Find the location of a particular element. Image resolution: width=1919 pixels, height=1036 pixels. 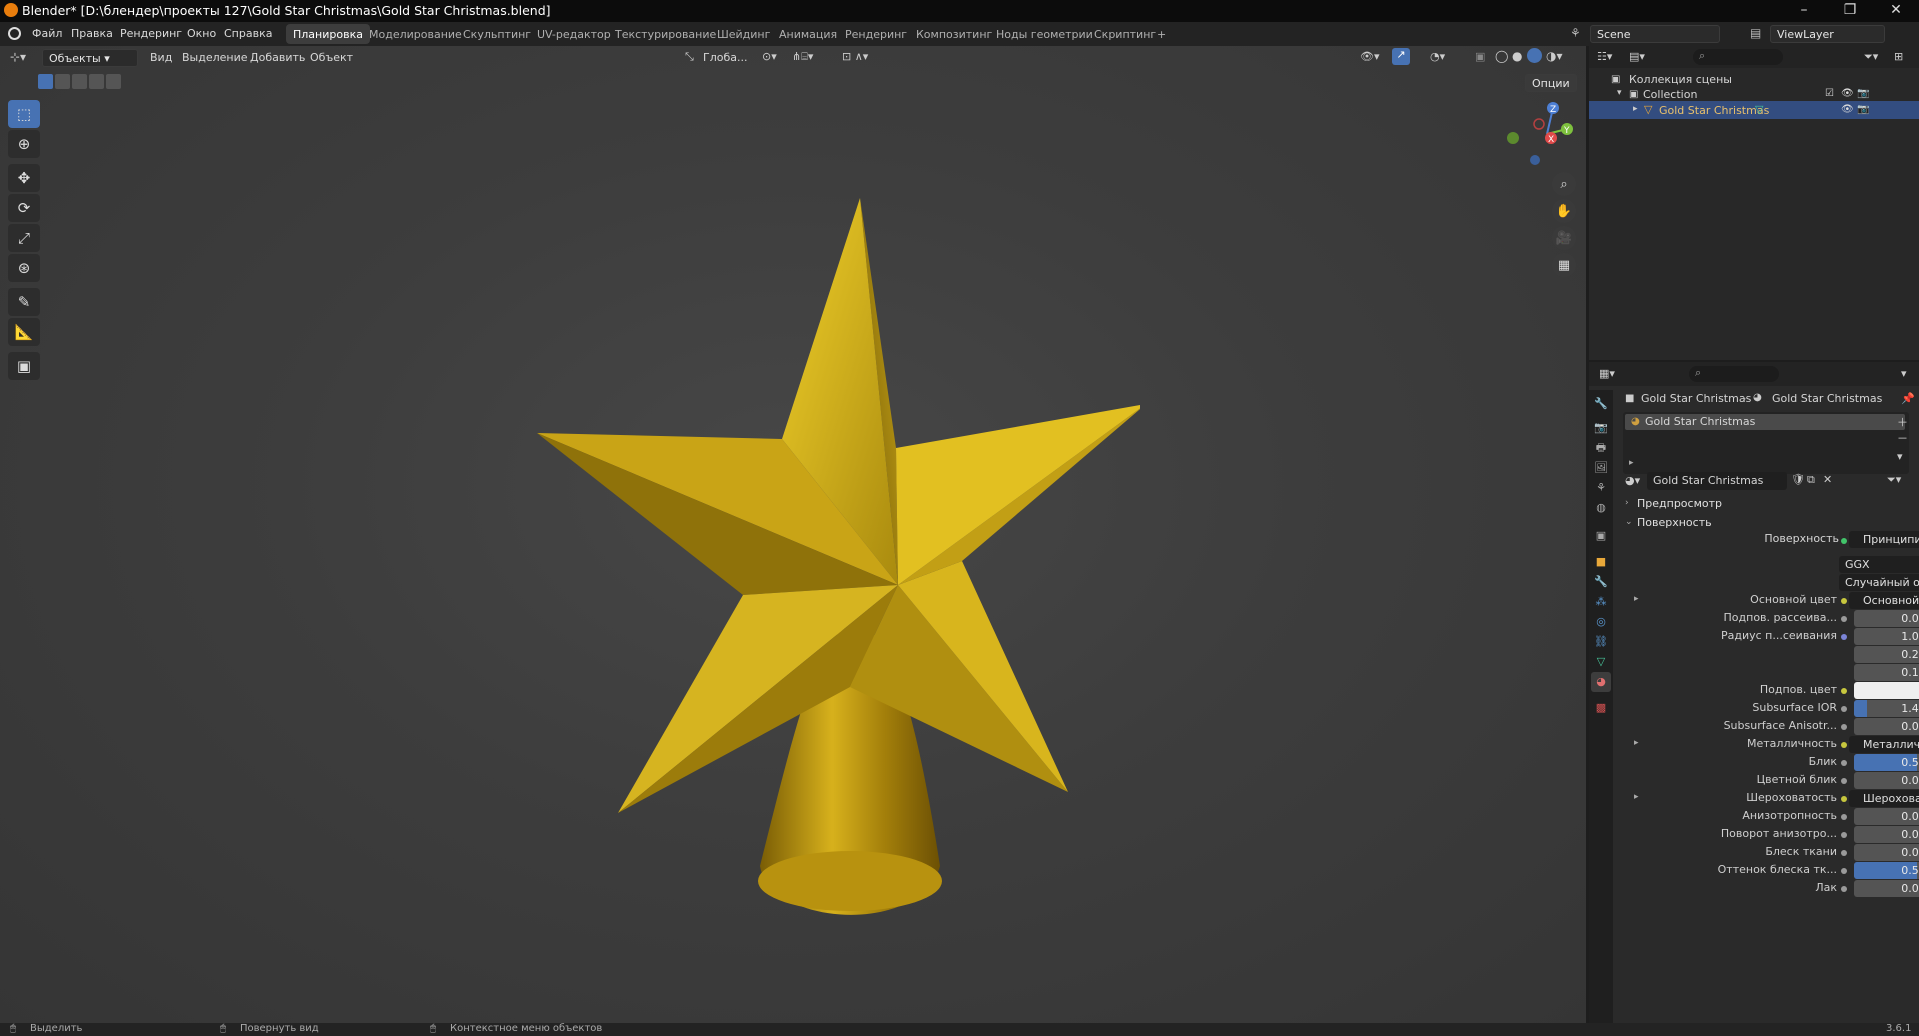

slot-specials-icon: ▾ is located at coordinates (1900, 456).